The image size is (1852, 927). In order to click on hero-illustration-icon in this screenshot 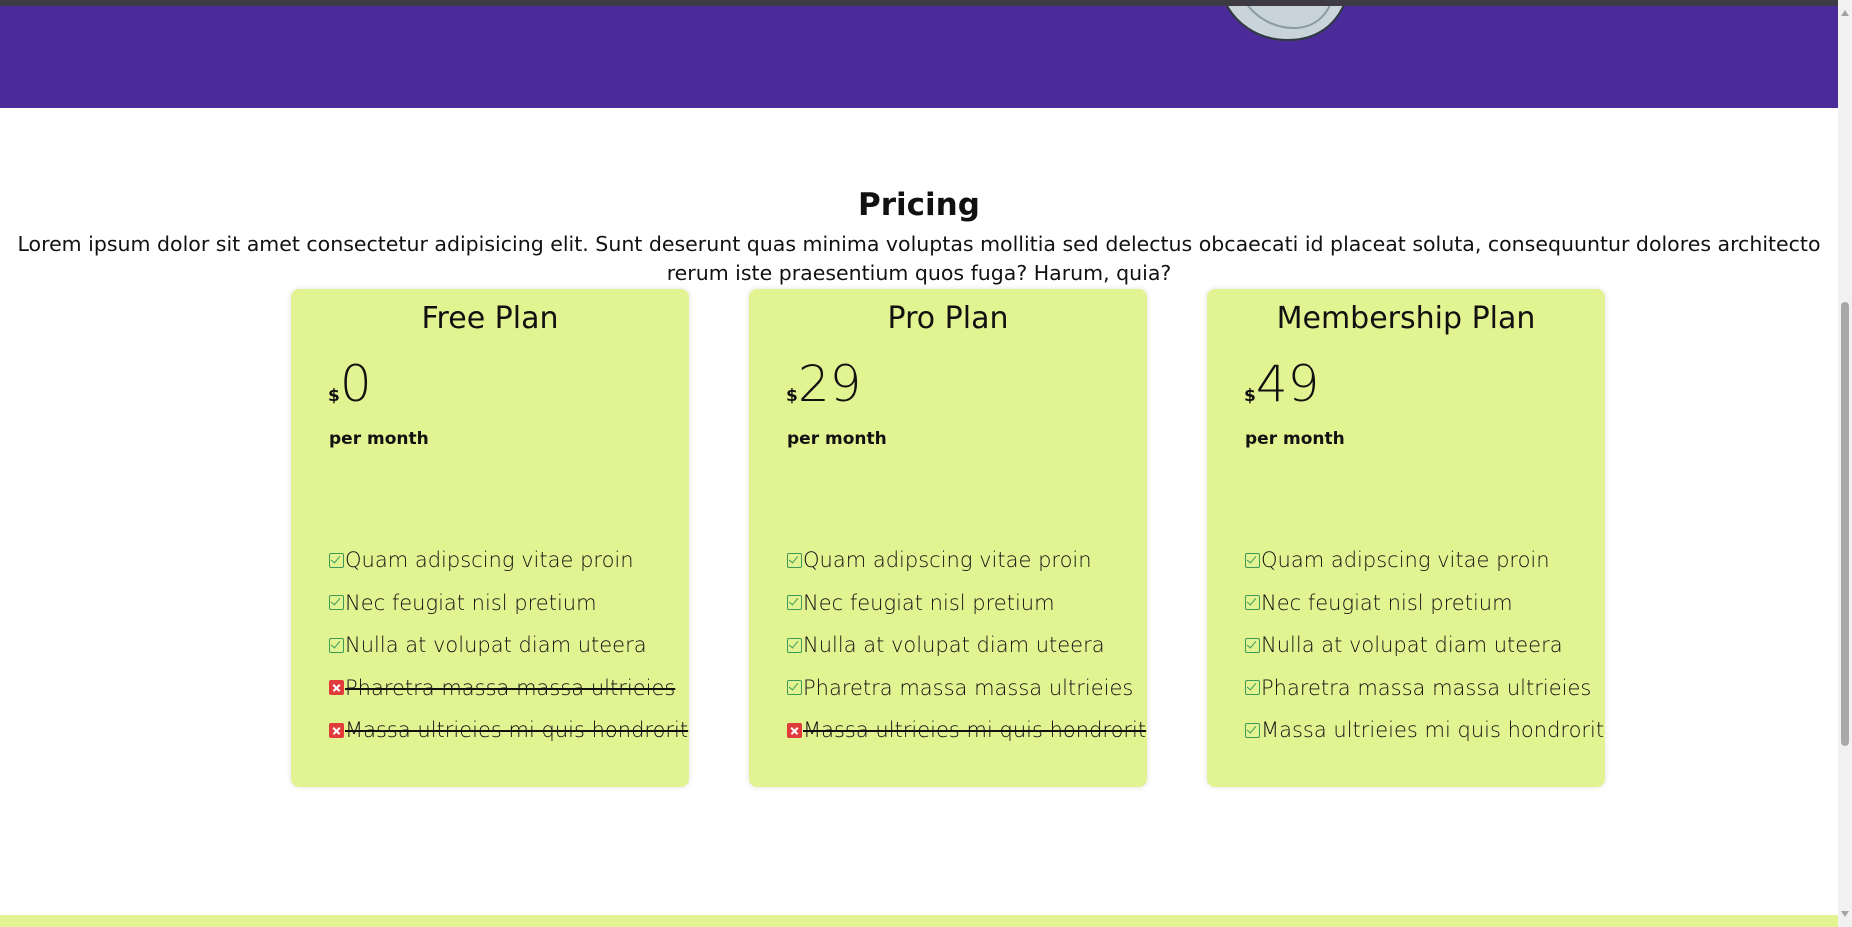, I will do `click(1285, 24)`.